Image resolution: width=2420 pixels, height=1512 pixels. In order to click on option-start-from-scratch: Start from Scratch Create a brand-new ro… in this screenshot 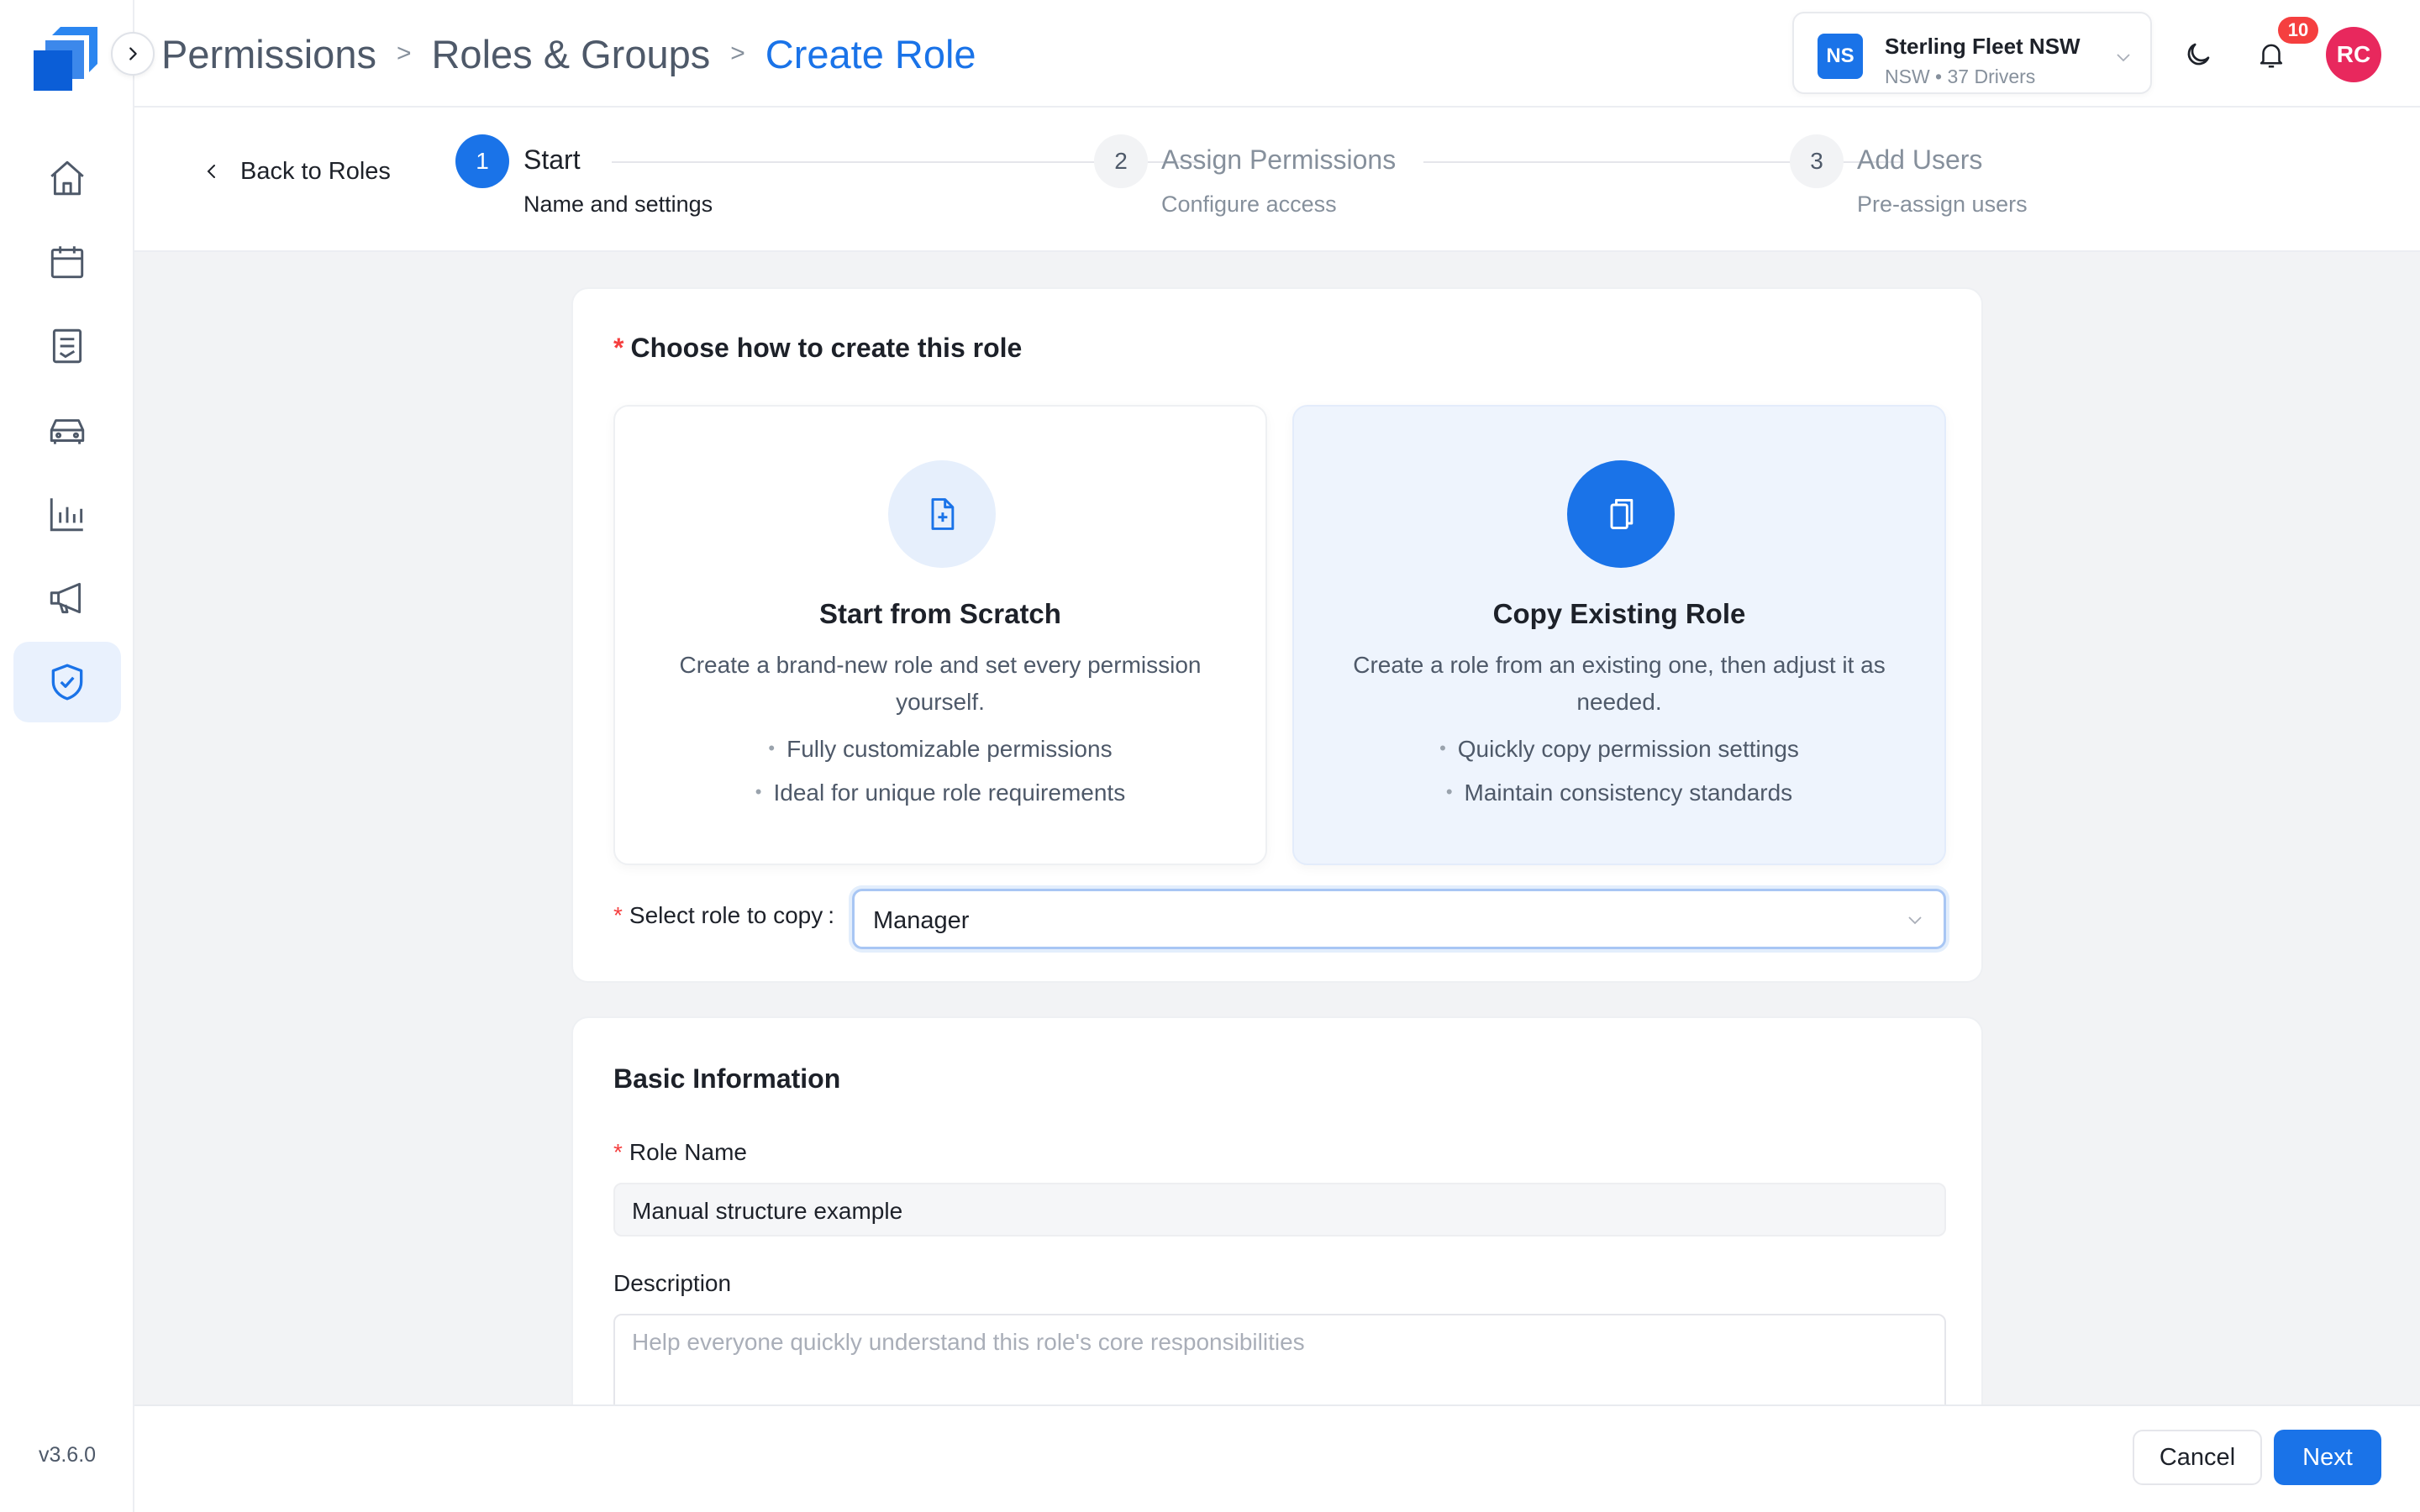, I will do `click(940, 635)`.